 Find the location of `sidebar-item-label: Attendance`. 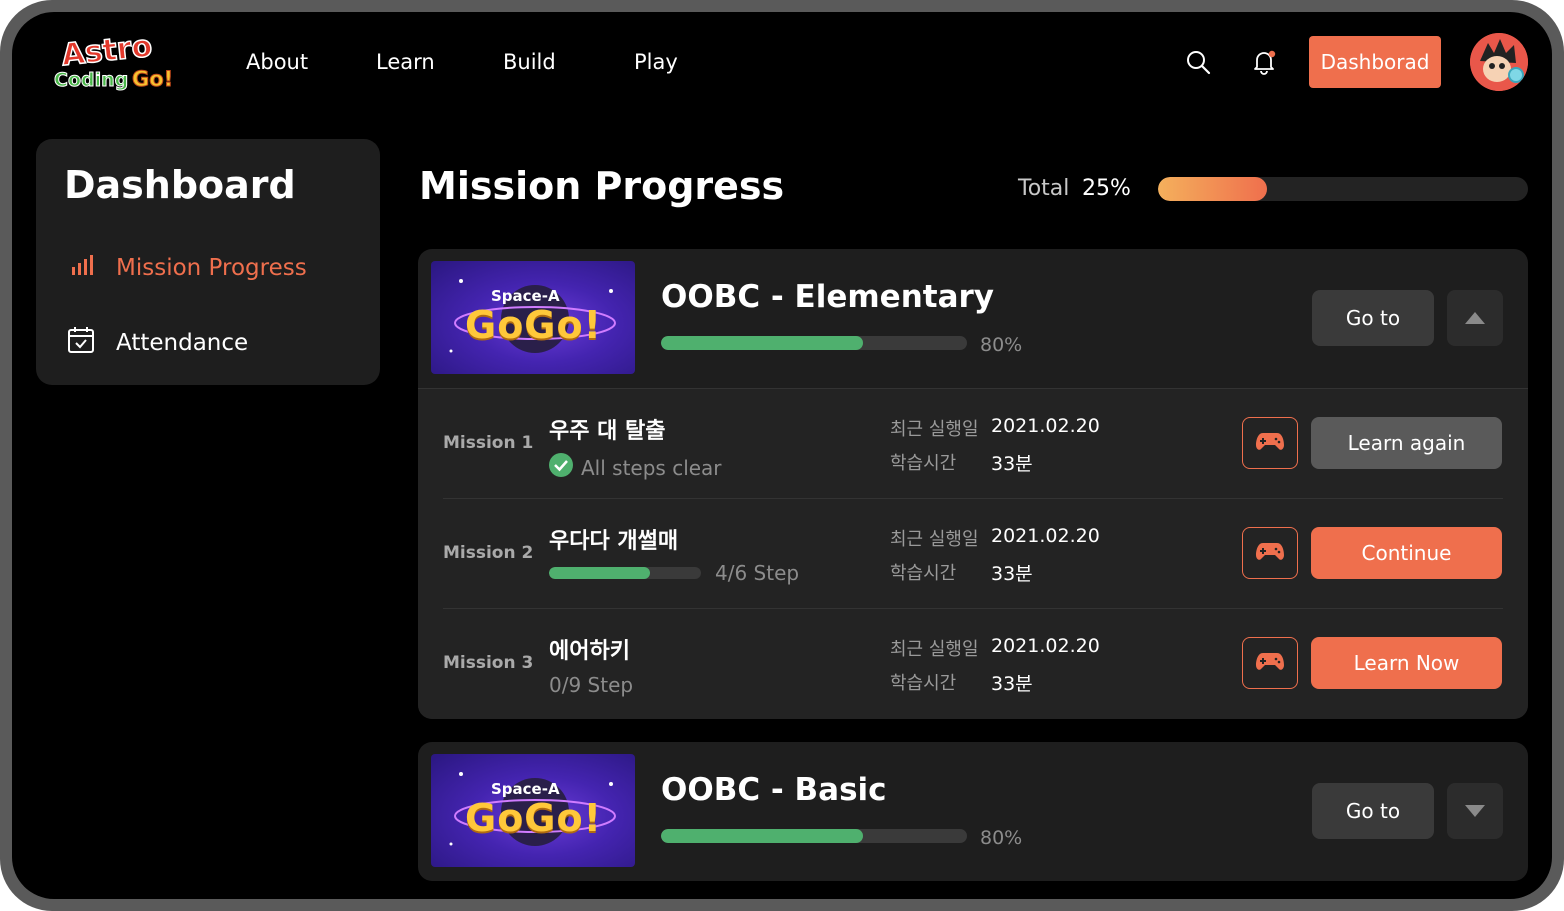

sidebar-item-label: Attendance is located at coordinates (182, 343).